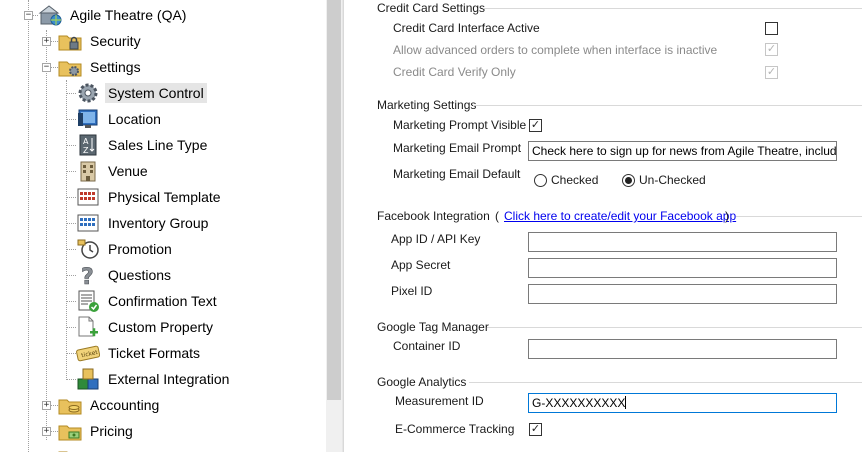 The height and width of the screenshot is (452, 862). I want to click on question-mark-icon: ?, so click(88, 277).